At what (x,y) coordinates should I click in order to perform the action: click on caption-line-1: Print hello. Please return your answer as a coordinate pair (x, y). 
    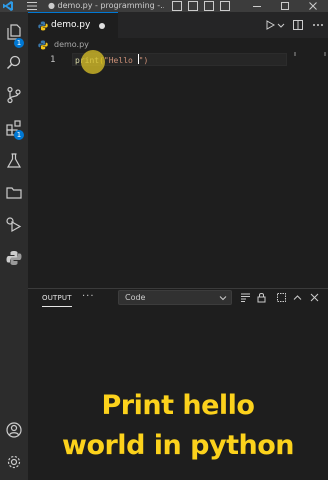
    Looking at the image, I should click on (178, 405).